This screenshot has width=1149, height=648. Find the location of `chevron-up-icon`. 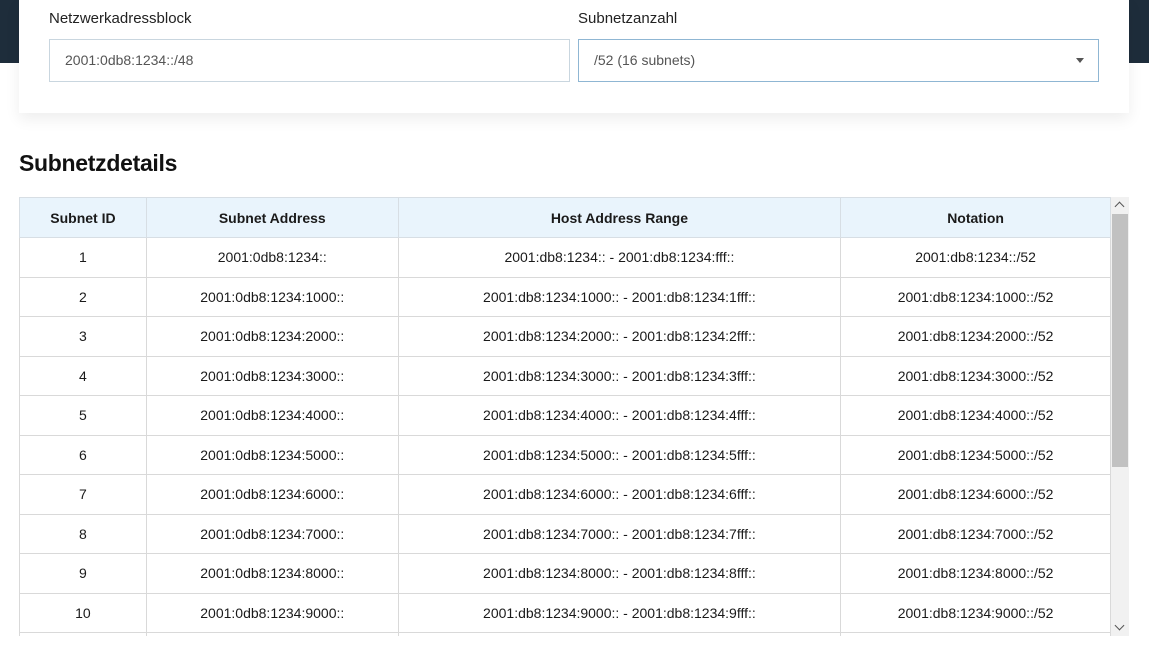

chevron-up-icon is located at coordinates (1119, 206).